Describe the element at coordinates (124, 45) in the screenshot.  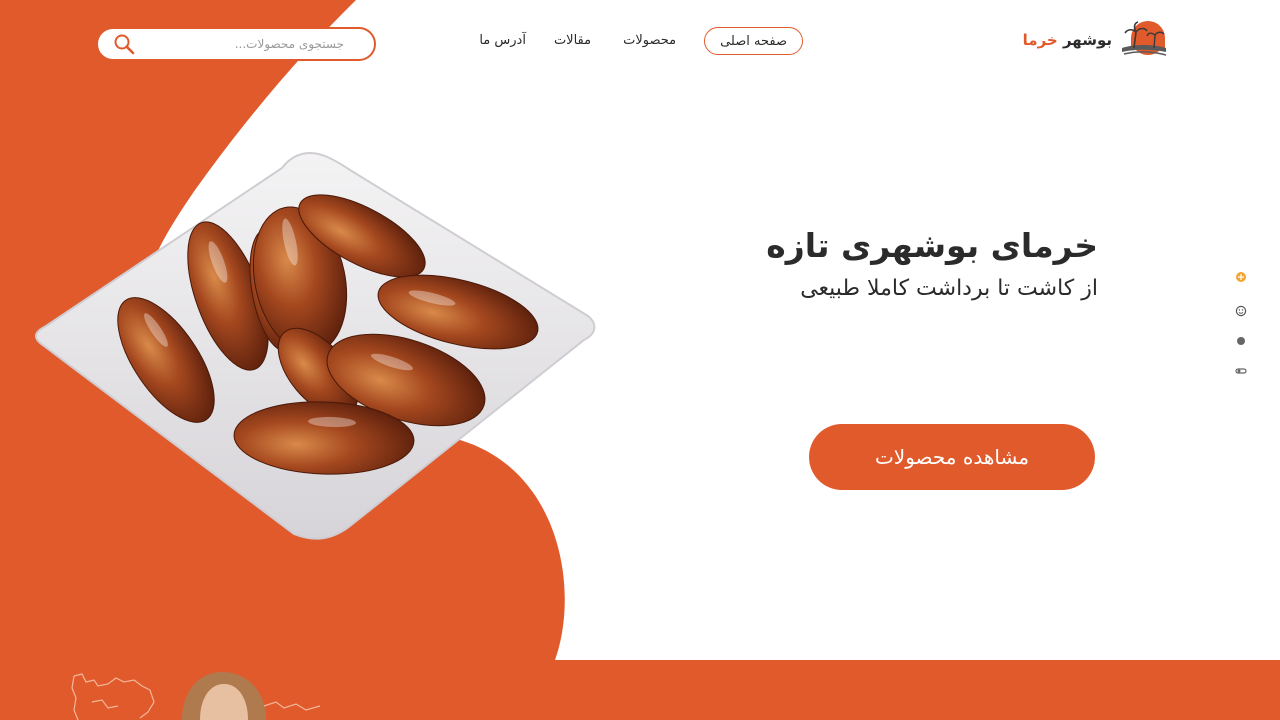
I see `search-icon` at that location.